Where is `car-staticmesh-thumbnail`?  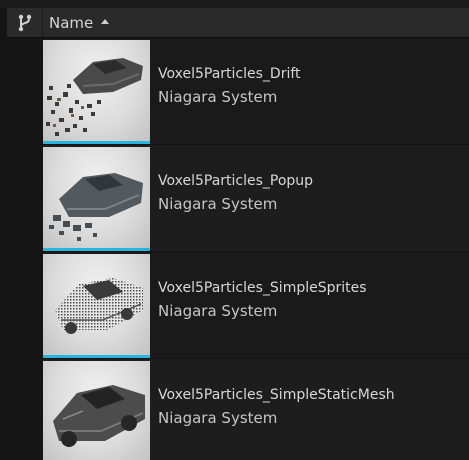
car-staticmesh-thumbnail is located at coordinates (96, 410).